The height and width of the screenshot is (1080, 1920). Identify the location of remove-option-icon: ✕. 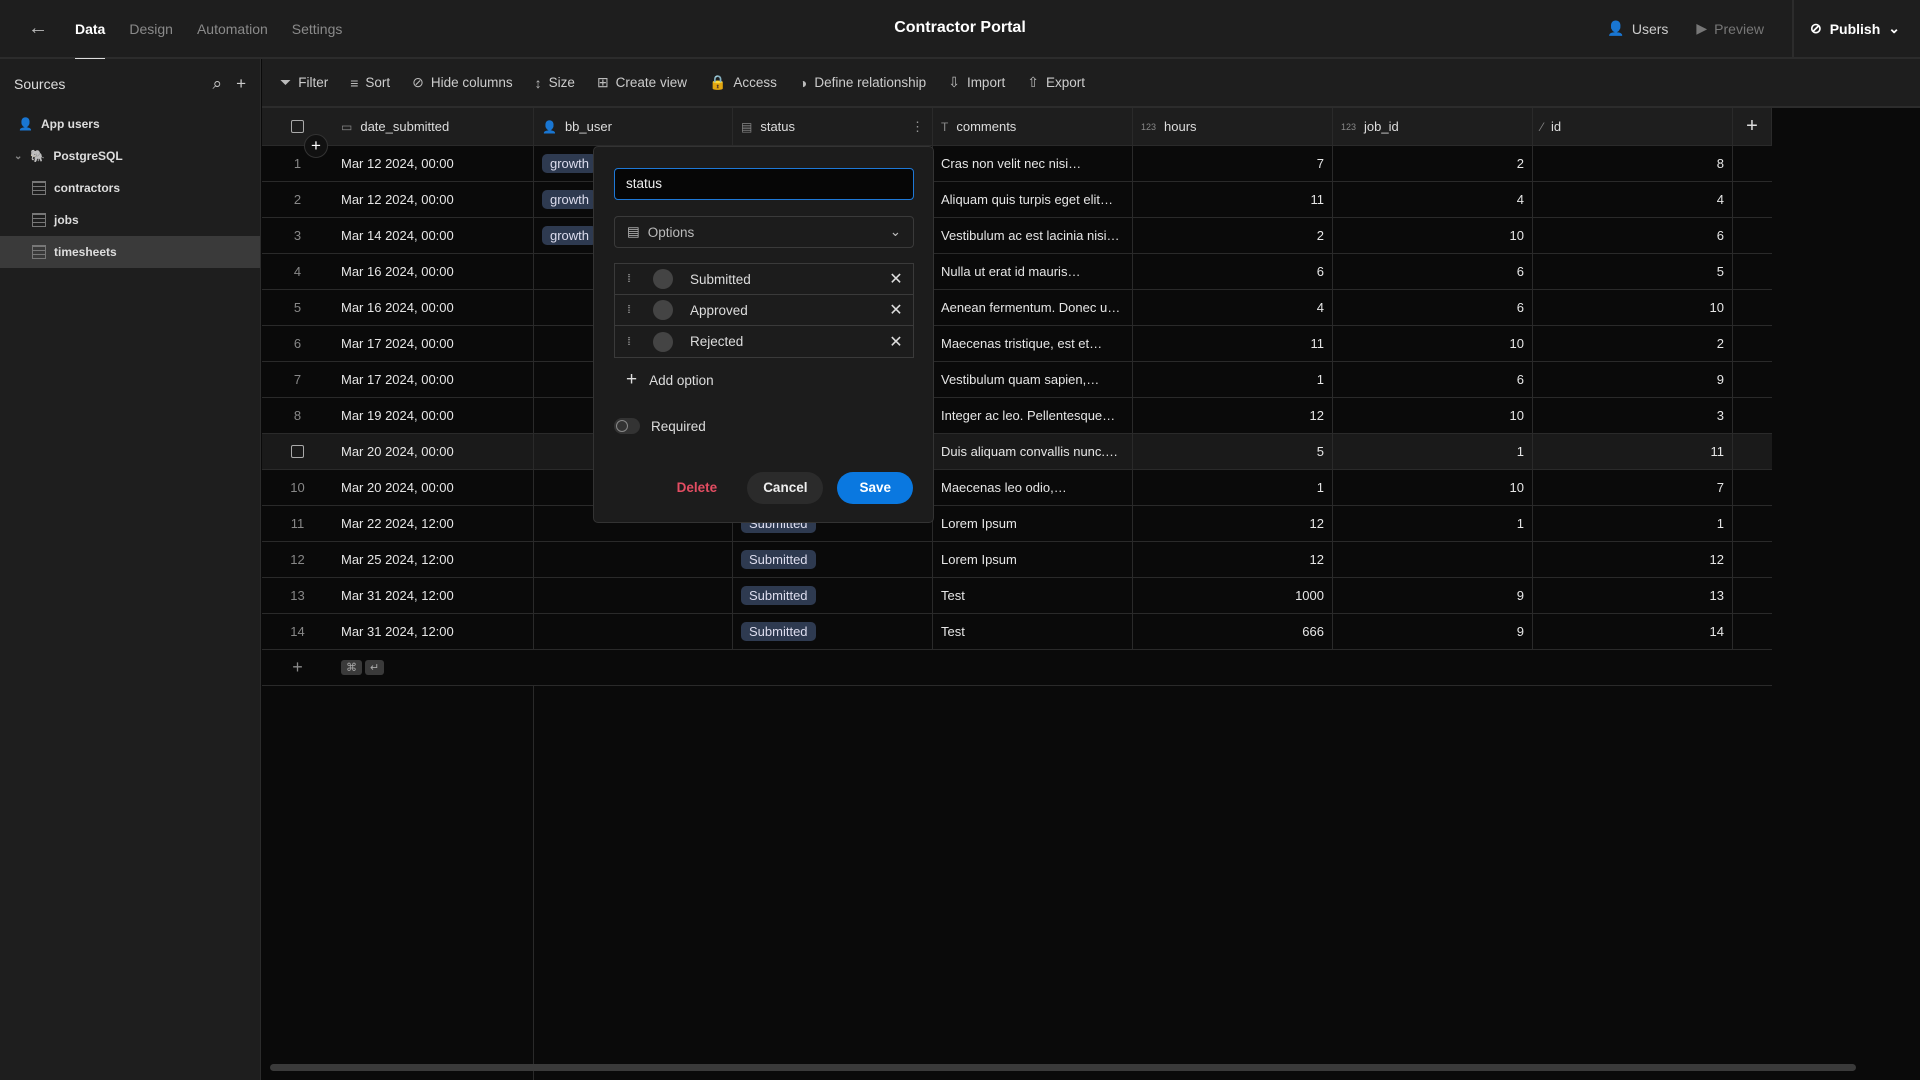
(896, 279).